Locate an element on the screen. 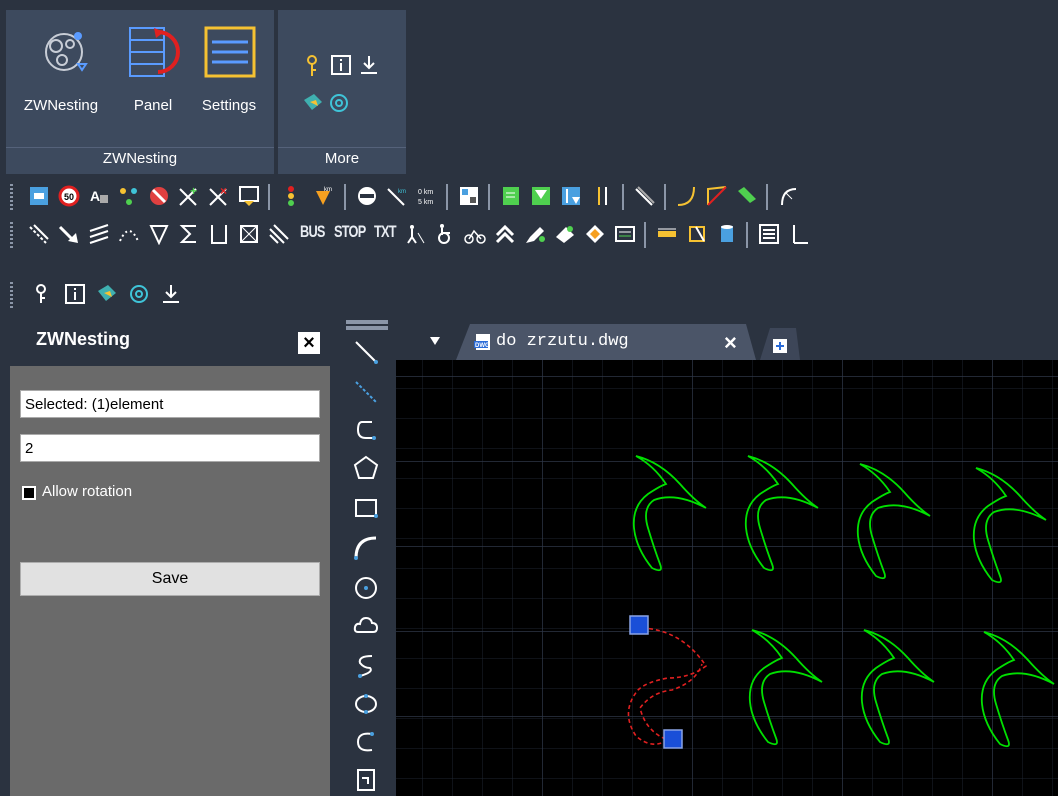  add-point-icon: + is located at coordinates (189, 196).